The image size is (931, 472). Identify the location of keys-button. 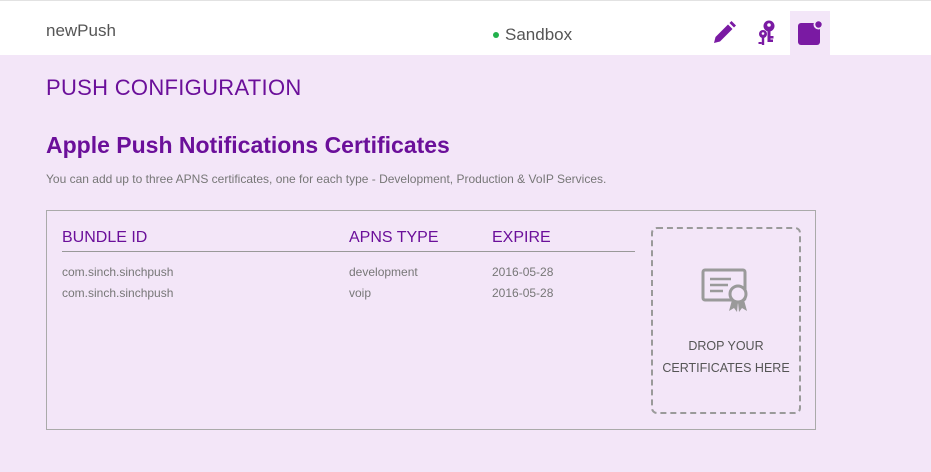
(768, 33).